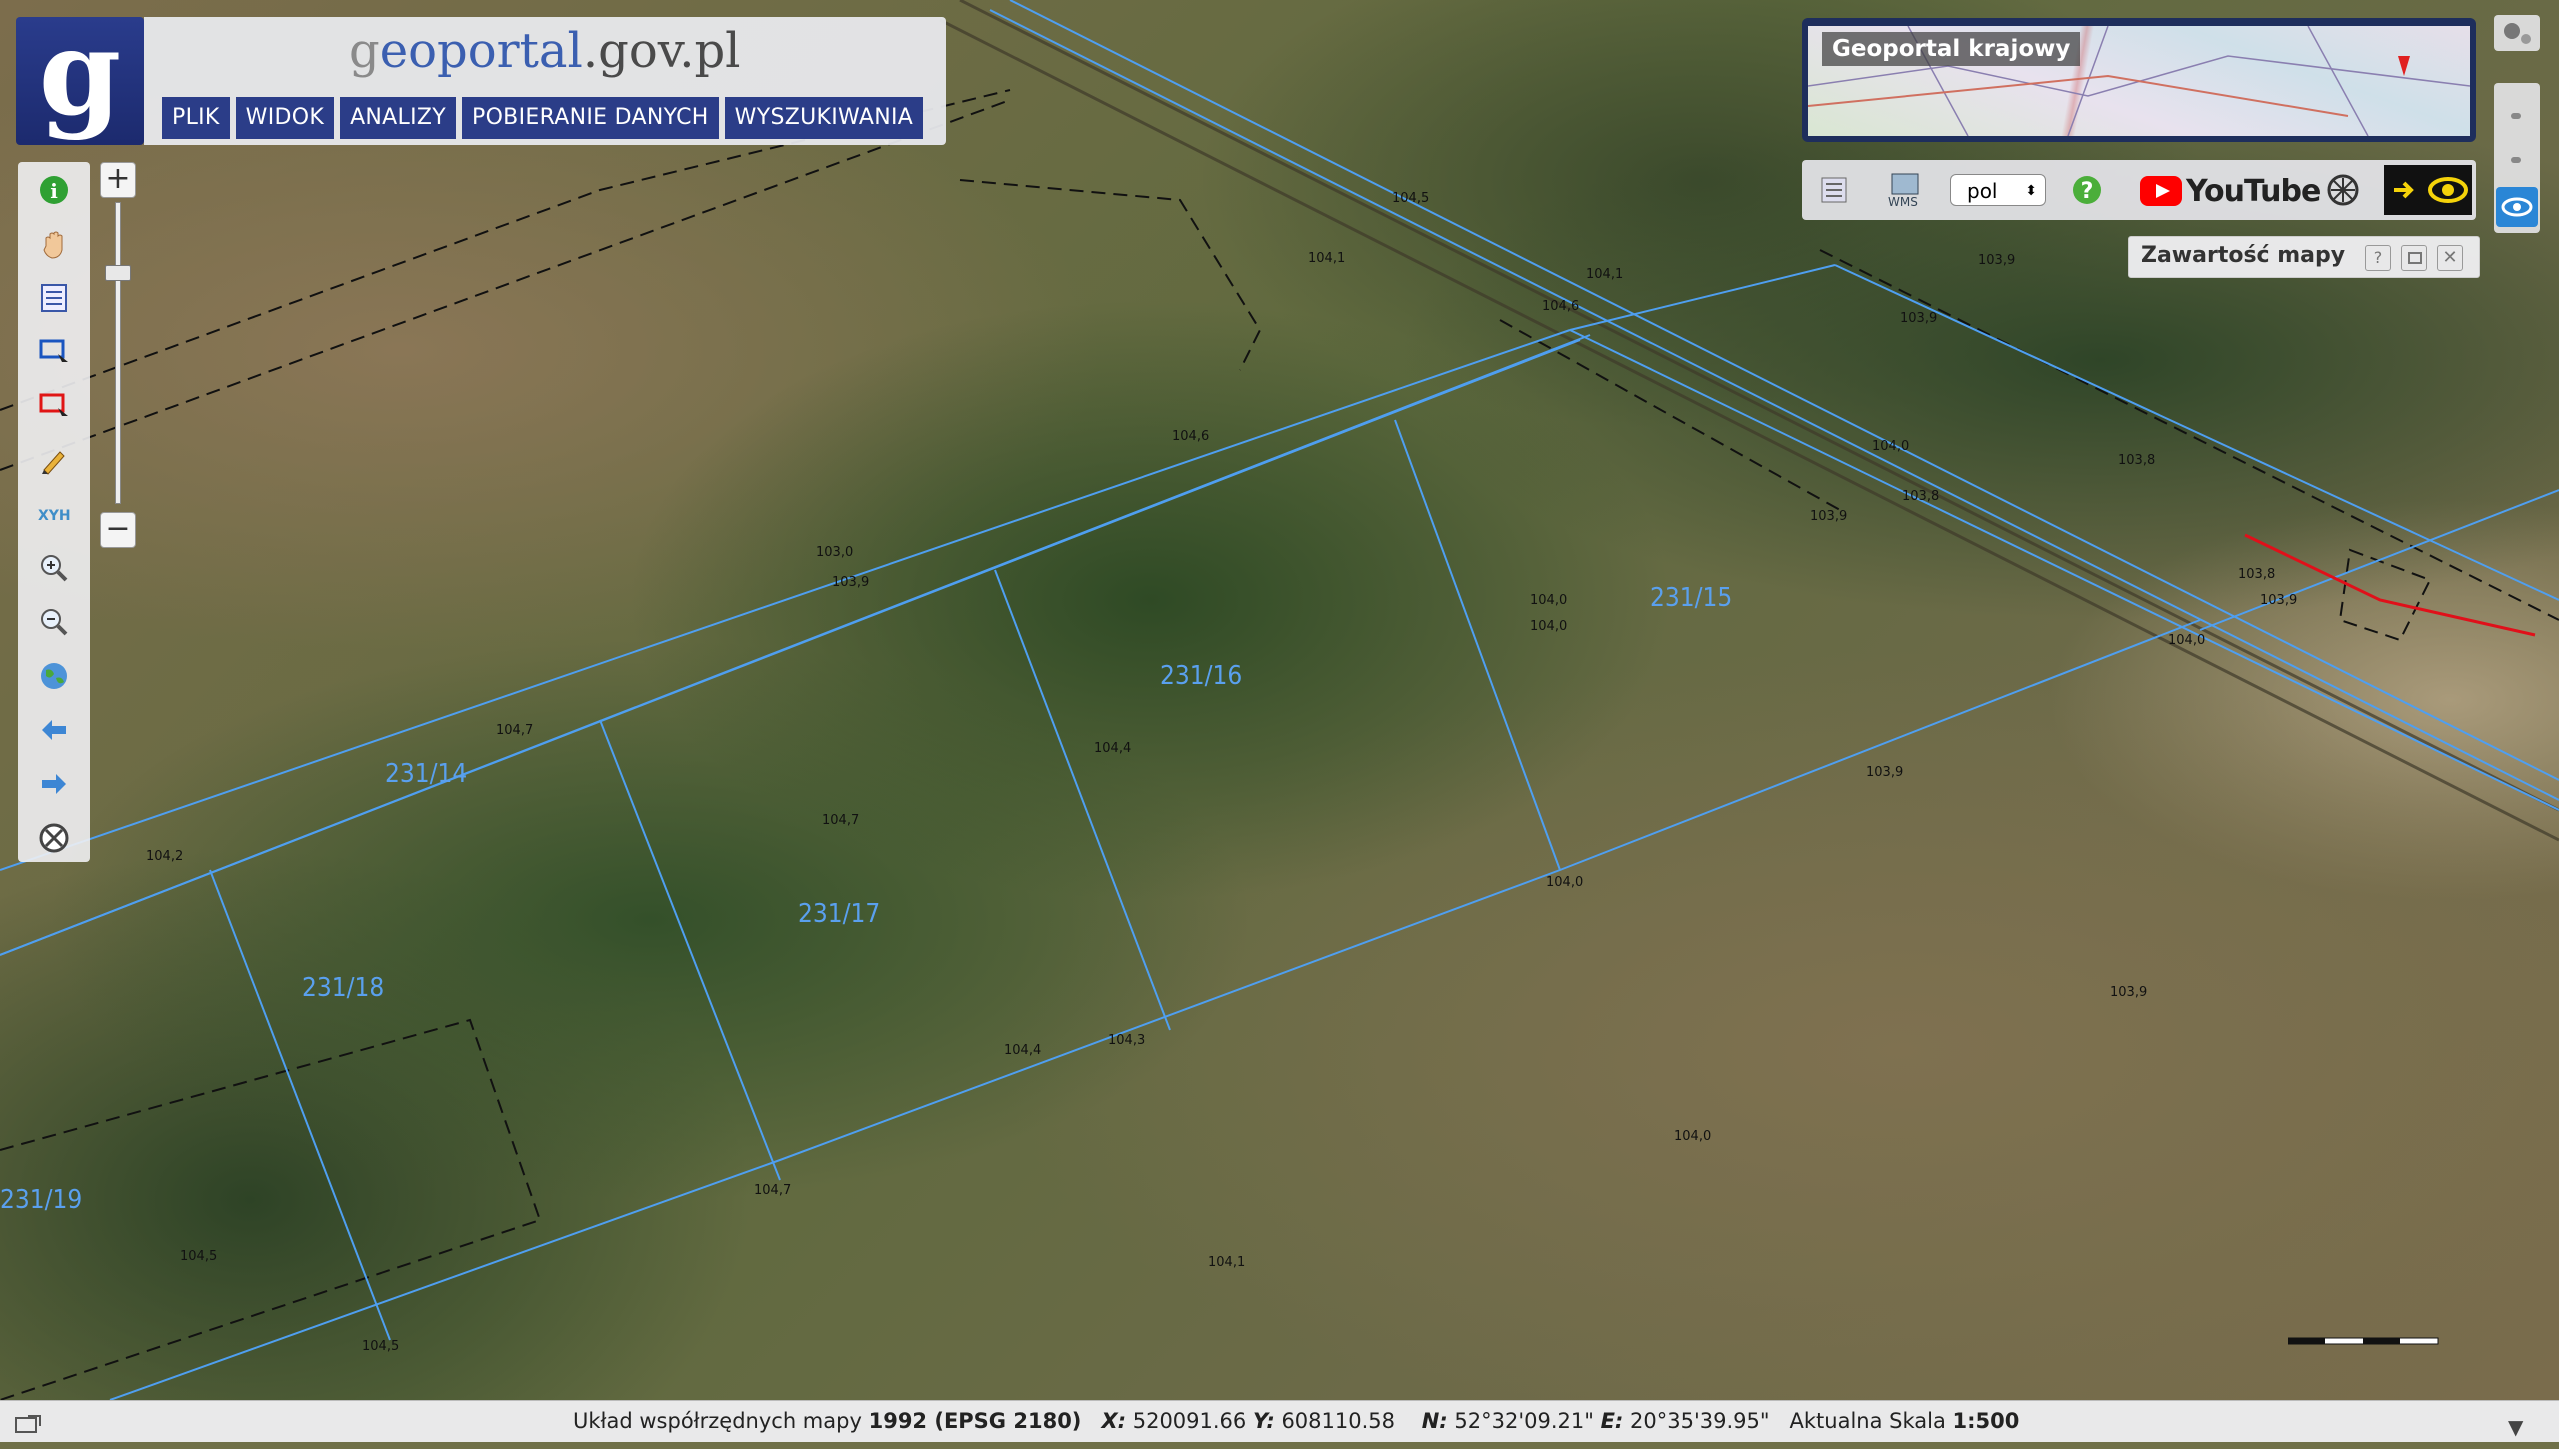  What do you see at coordinates (2243, 255) in the screenshot?
I see `map-content-title: Zawartość mapy` at bounding box center [2243, 255].